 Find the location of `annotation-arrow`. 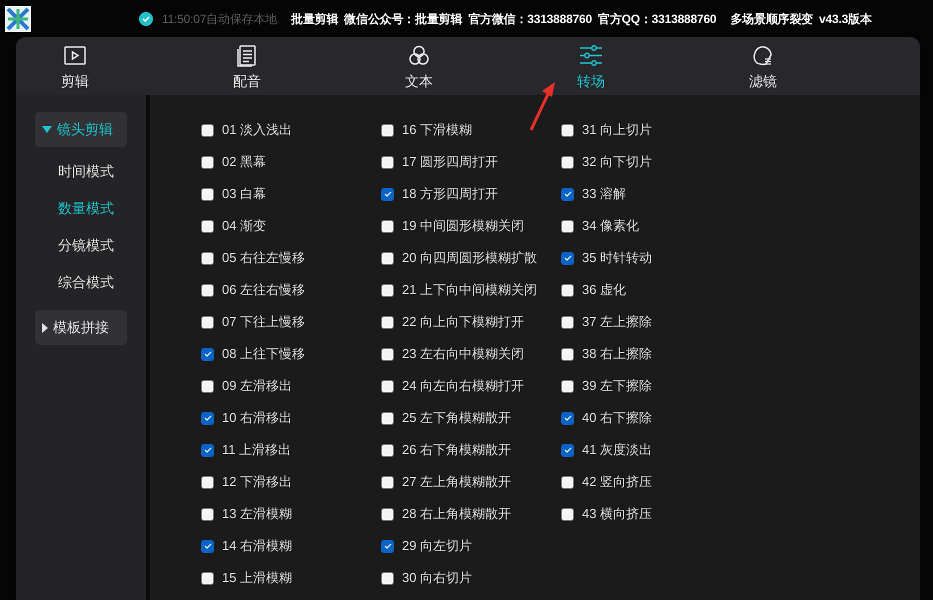

annotation-arrow is located at coordinates (543, 106).